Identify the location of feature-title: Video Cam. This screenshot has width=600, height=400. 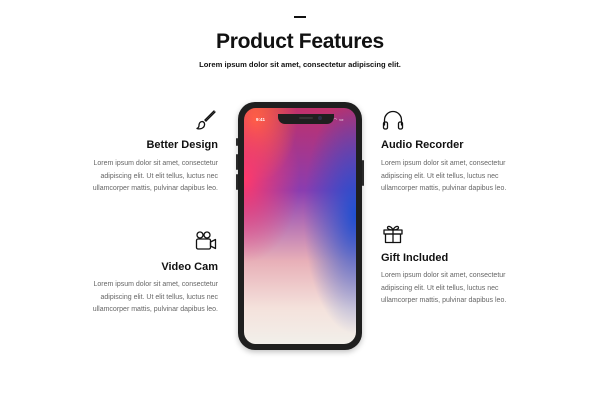
(189, 267).